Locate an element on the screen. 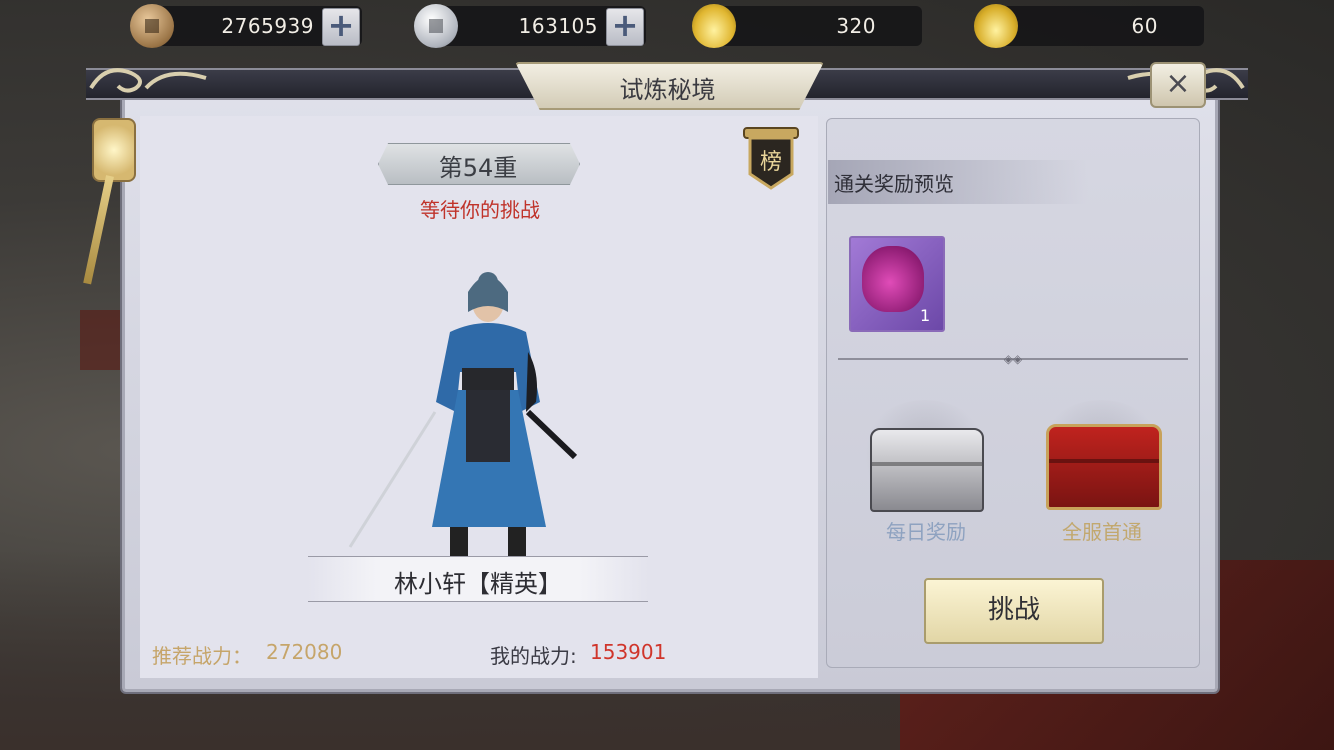 Image resolution: width=1334 pixels, height=750 pixels. recommended-power-label: 推荐战力： is located at coordinates (202, 656).